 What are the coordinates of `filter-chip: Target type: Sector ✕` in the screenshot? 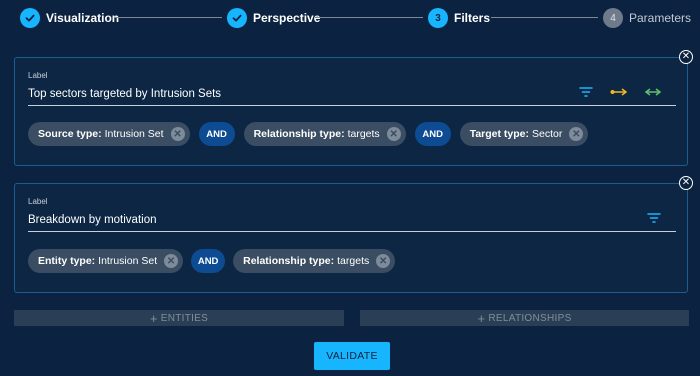 It's located at (524, 134).